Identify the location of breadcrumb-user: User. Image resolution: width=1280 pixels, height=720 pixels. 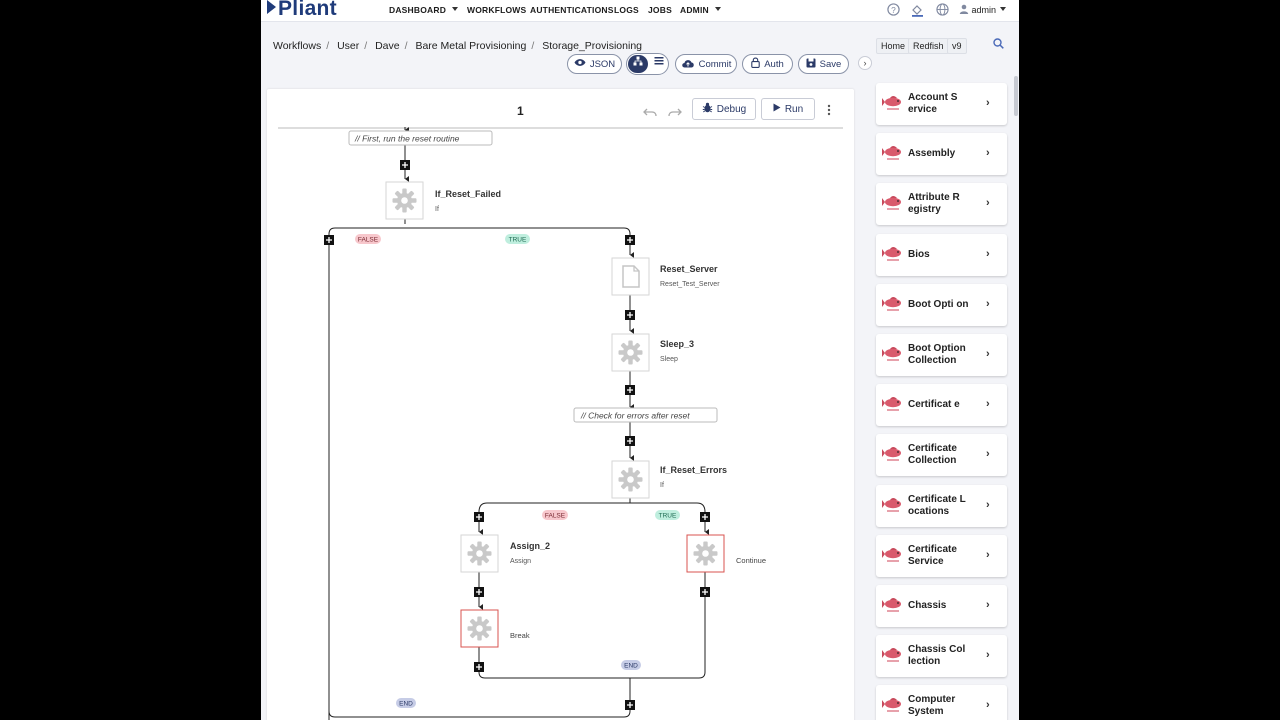
(348, 46).